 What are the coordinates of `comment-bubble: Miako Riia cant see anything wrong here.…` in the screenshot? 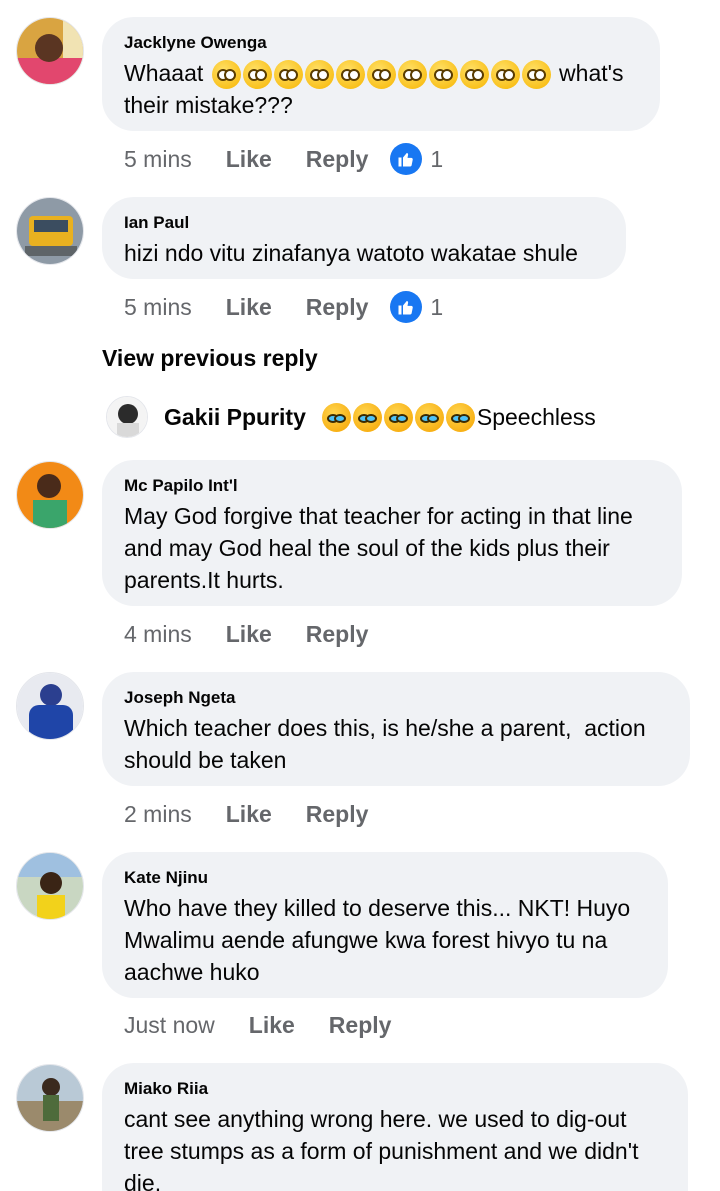 It's located at (395, 1127).